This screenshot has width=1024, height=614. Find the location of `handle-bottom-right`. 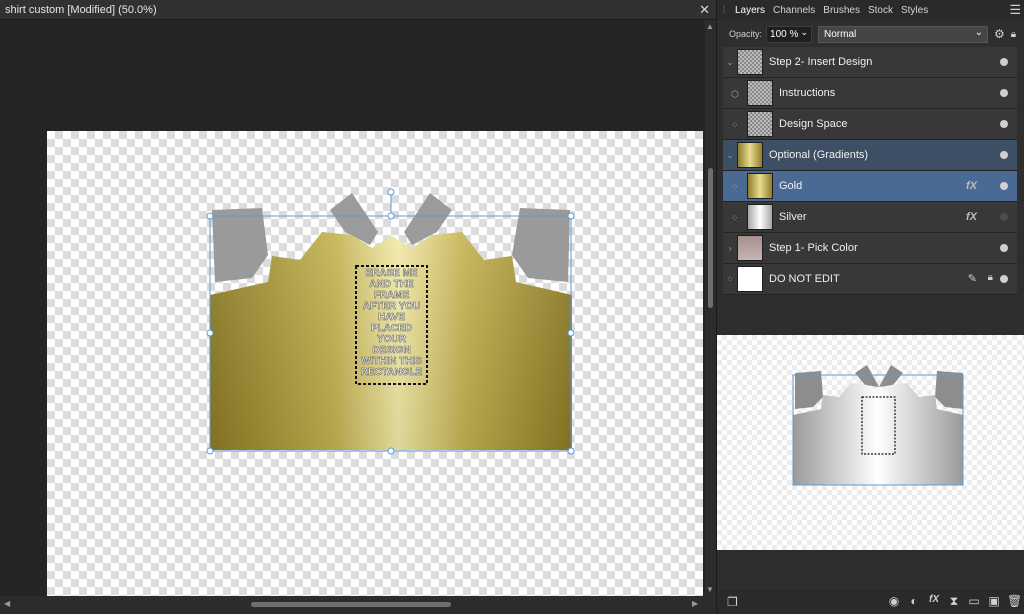

handle-bottom-right is located at coordinates (571, 451).